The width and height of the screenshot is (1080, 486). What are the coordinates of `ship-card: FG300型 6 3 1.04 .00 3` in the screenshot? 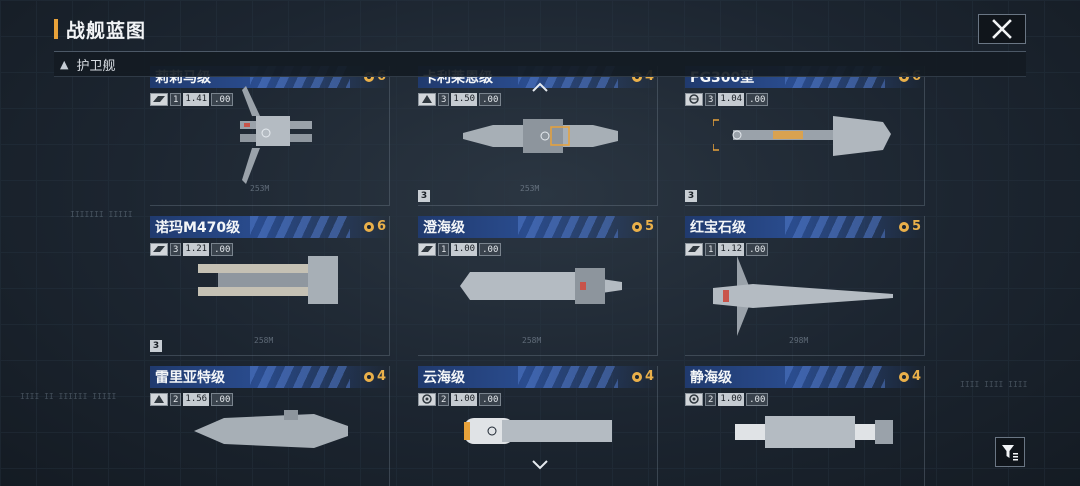 It's located at (805, 136).